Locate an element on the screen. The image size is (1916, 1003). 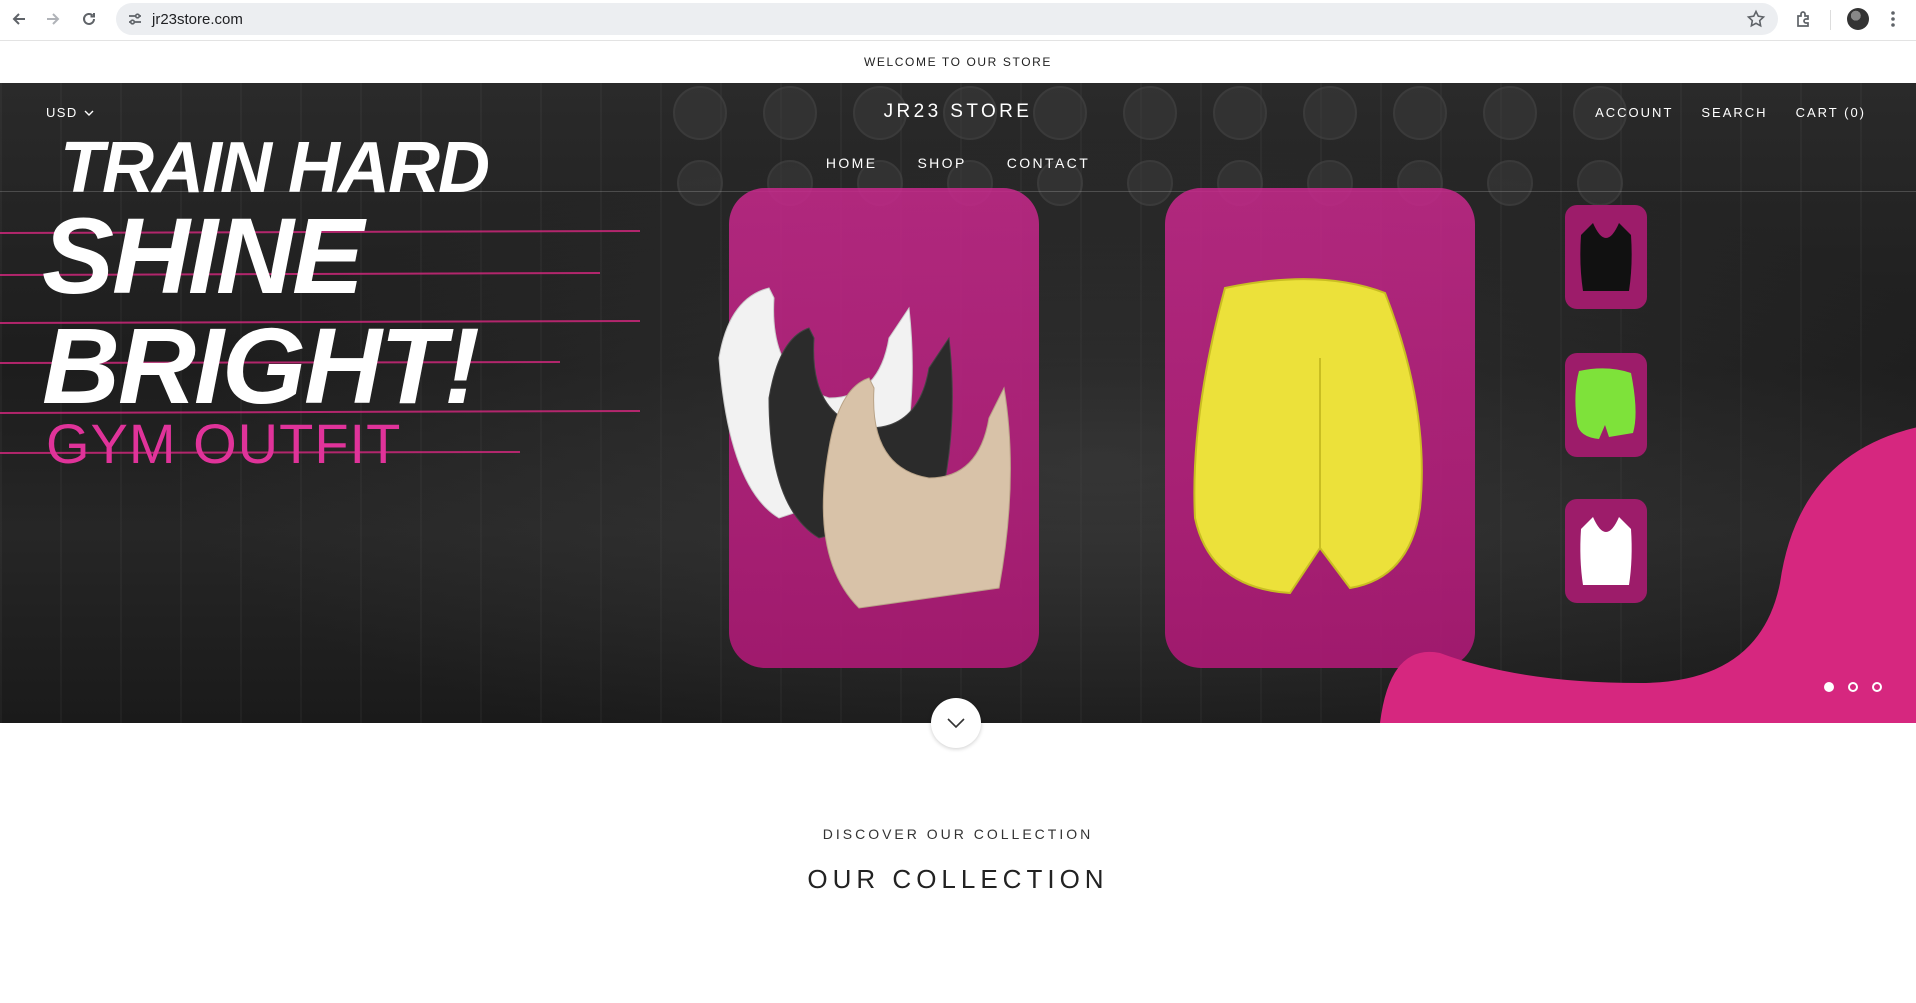
url-text: jr23store.com is located at coordinates (197, 19).